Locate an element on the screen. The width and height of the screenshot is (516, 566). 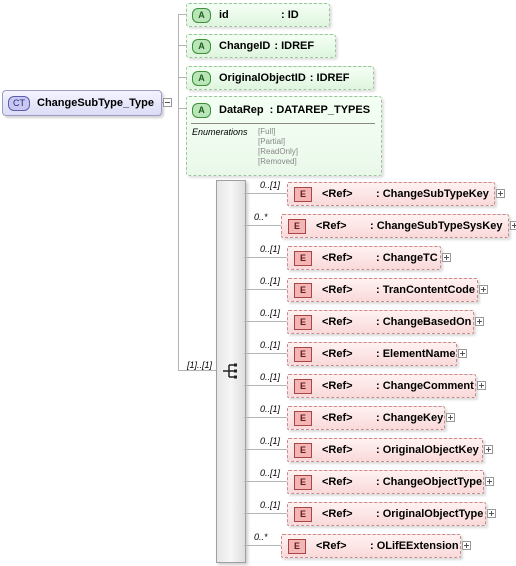
sequence-compositor is located at coordinates (231, 371).